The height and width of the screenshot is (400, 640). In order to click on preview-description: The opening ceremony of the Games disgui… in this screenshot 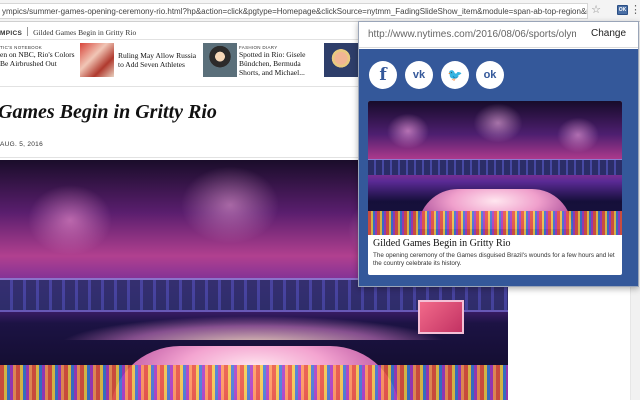, I will do `click(494, 259)`.